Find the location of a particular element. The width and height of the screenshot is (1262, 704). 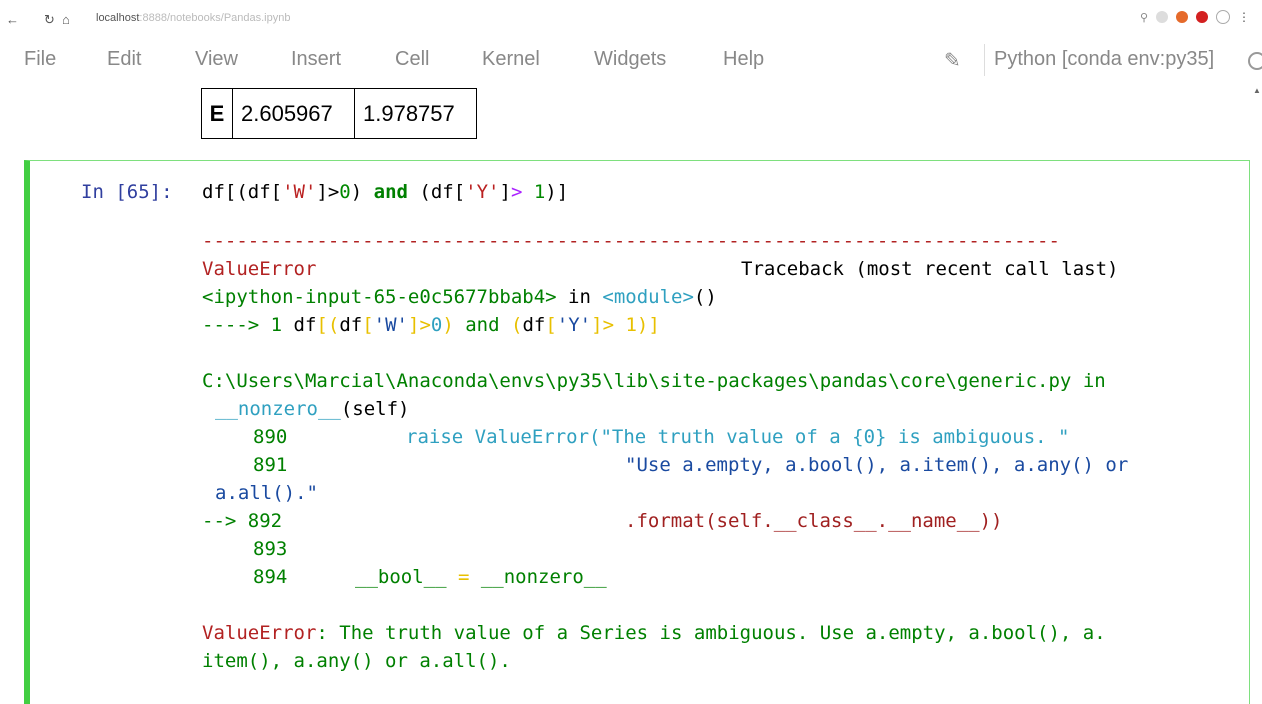

tb-token: and is located at coordinates (482, 325).